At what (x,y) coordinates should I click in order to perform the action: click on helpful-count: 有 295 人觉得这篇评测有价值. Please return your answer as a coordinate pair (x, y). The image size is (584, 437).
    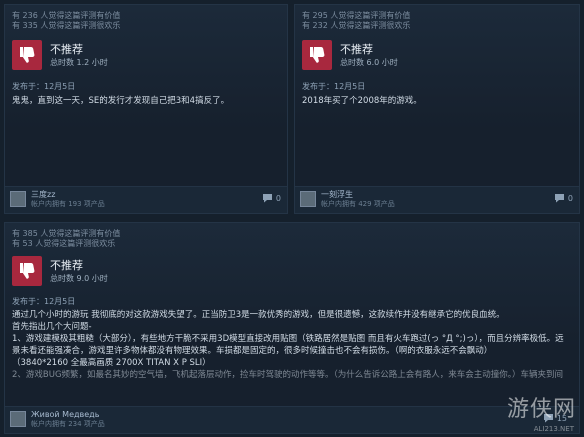
    Looking at the image, I should click on (356, 15).